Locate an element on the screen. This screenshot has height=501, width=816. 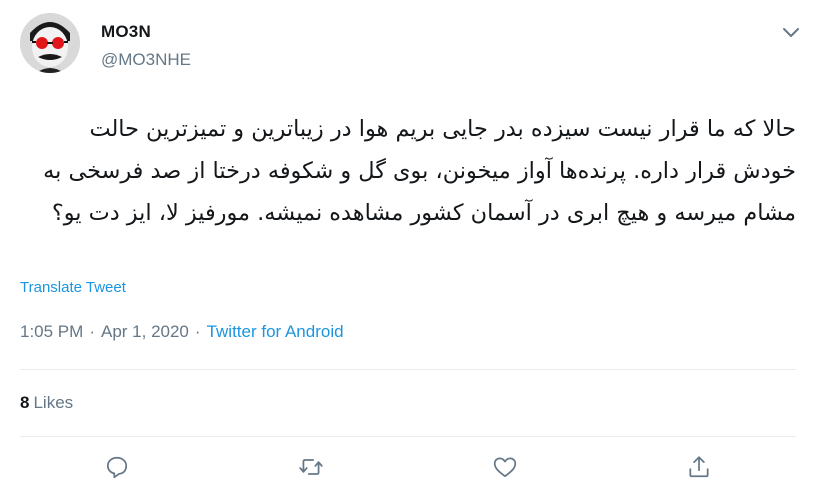
tweet-source-link: Twitter for Android is located at coordinates (275, 331).